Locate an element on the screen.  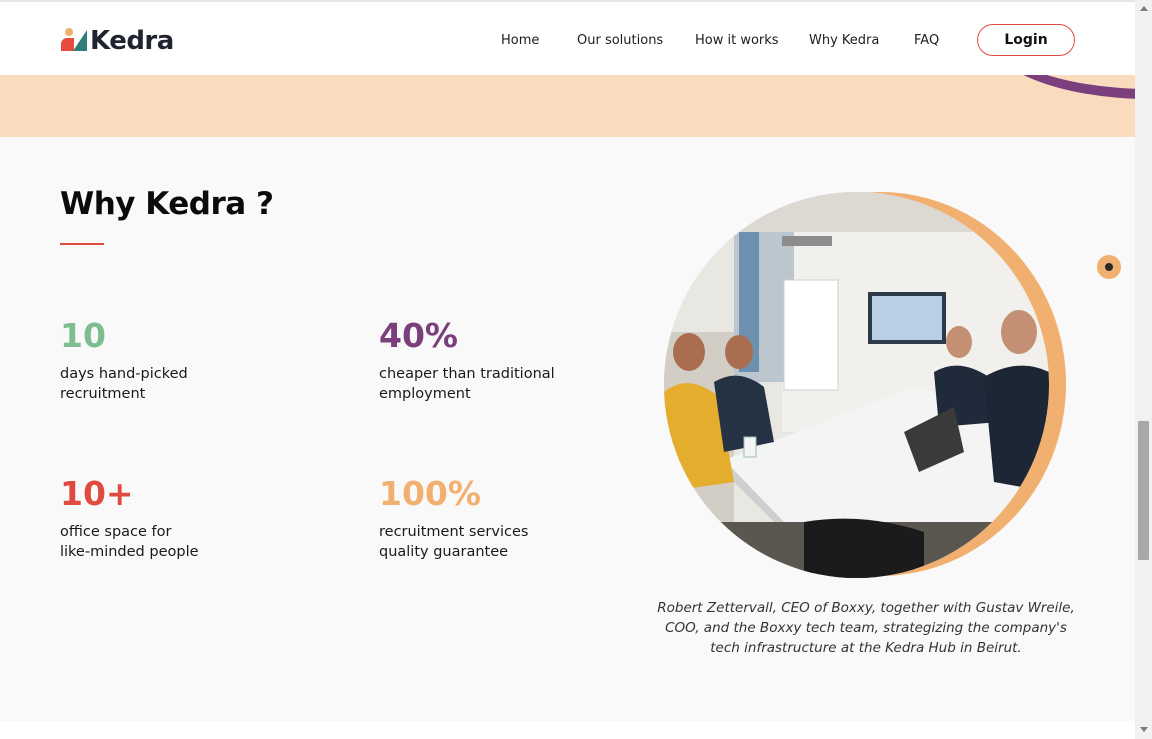
nav-how-it-works: How it works is located at coordinates (737, 40).